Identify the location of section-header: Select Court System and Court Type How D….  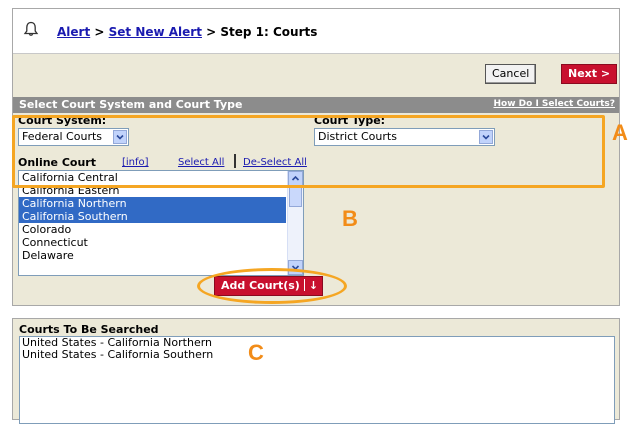
(316, 105).